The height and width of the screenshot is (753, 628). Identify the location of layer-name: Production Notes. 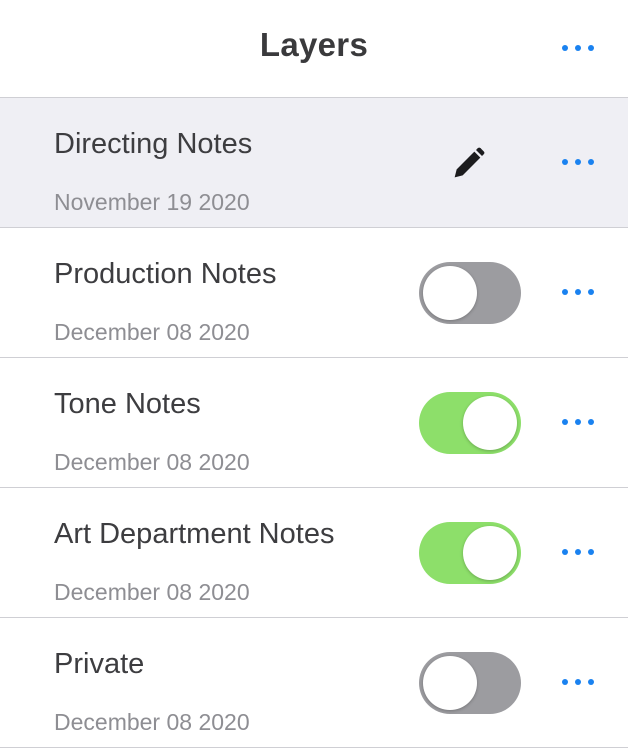
(165, 274).